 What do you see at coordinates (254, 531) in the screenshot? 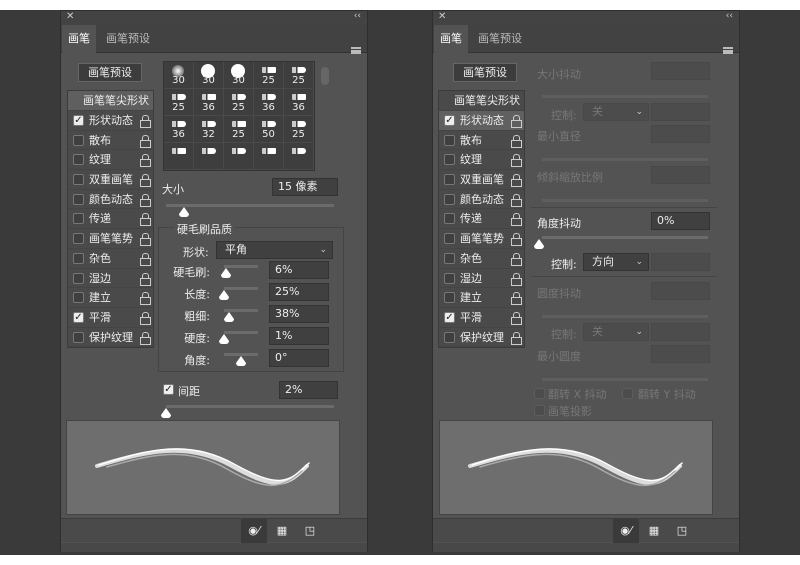
I see `eye-brush-icon: ◉⁄` at bounding box center [254, 531].